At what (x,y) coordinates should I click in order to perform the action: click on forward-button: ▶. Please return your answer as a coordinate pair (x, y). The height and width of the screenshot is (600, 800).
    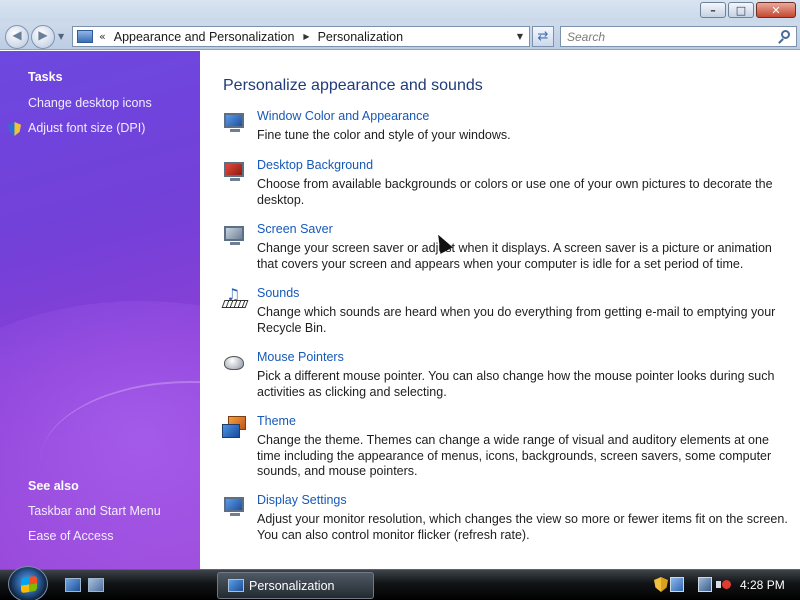
    Looking at the image, I should click on (43, 37).